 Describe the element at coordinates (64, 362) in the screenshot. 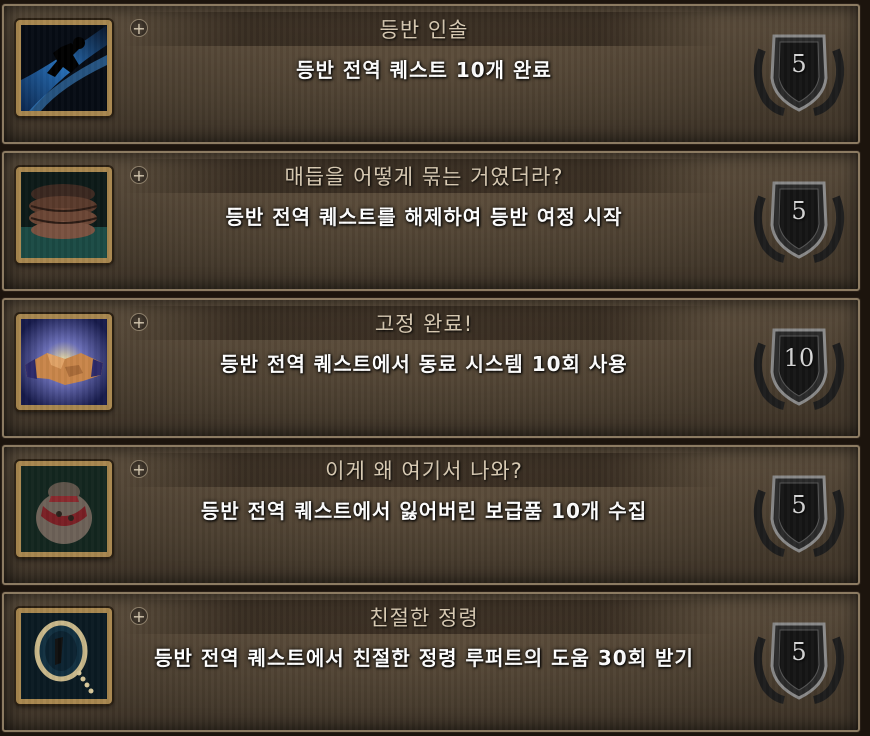

I see `handshake-icon` at that location.